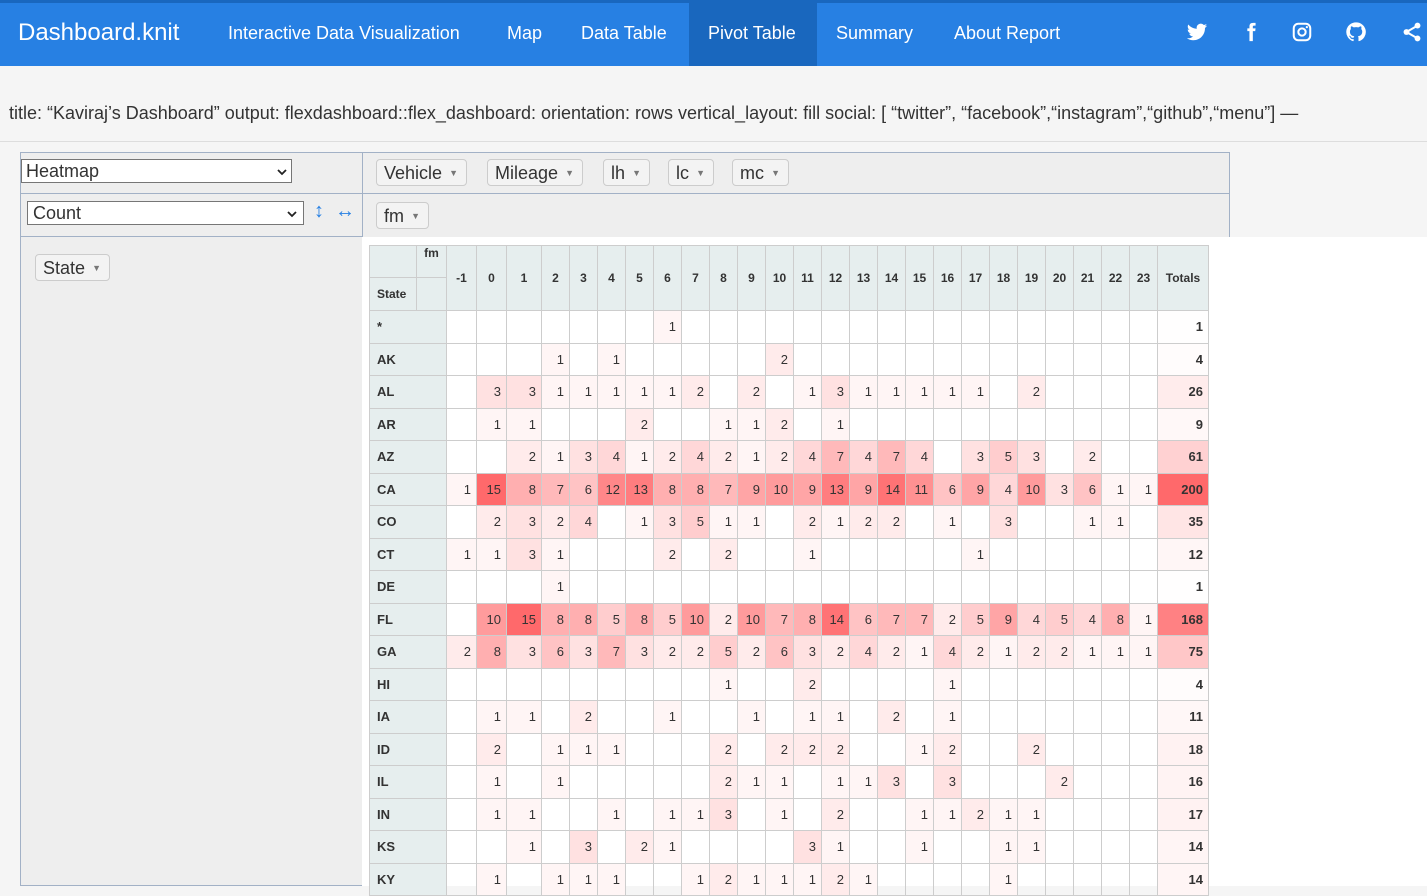  Describe the element at coordinates (1183, 359) in the screenshot. I see `row-total-cell: 4` at that location.